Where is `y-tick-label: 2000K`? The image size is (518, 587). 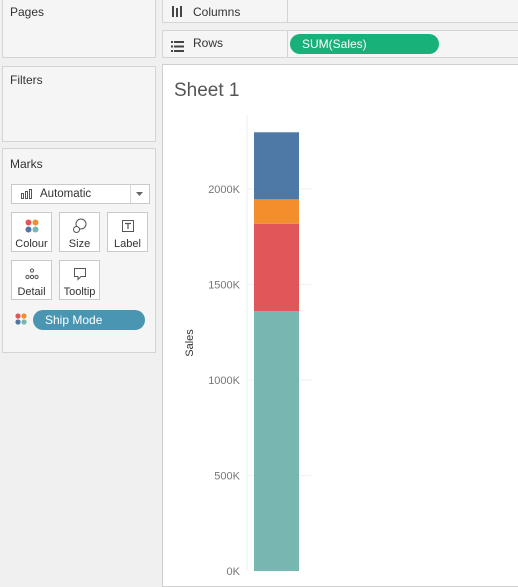
y-tick-label: 2000K is located at coordinates (224, 190).